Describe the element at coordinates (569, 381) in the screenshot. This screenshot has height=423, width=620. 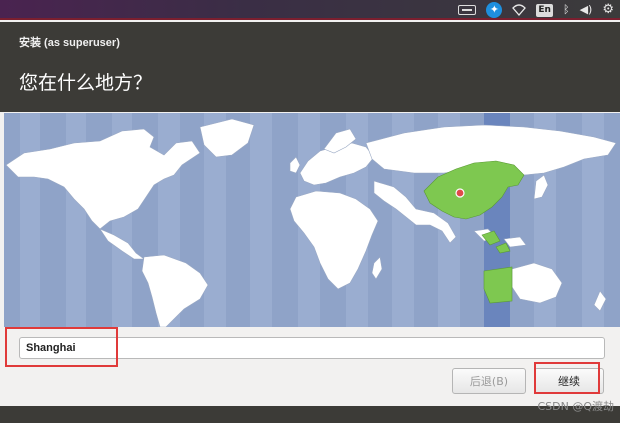
I see `continue-button: 继续` at that location.